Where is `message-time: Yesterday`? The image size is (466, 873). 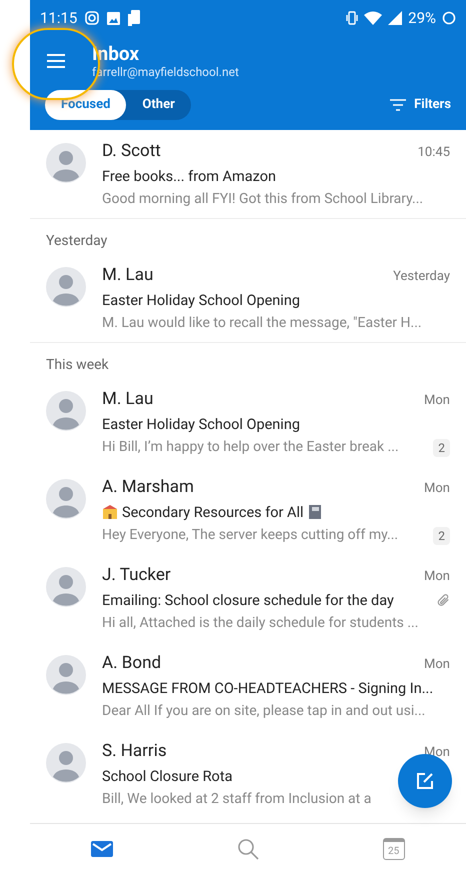 message-time: Yesterday is located at coordinates (421, 277).